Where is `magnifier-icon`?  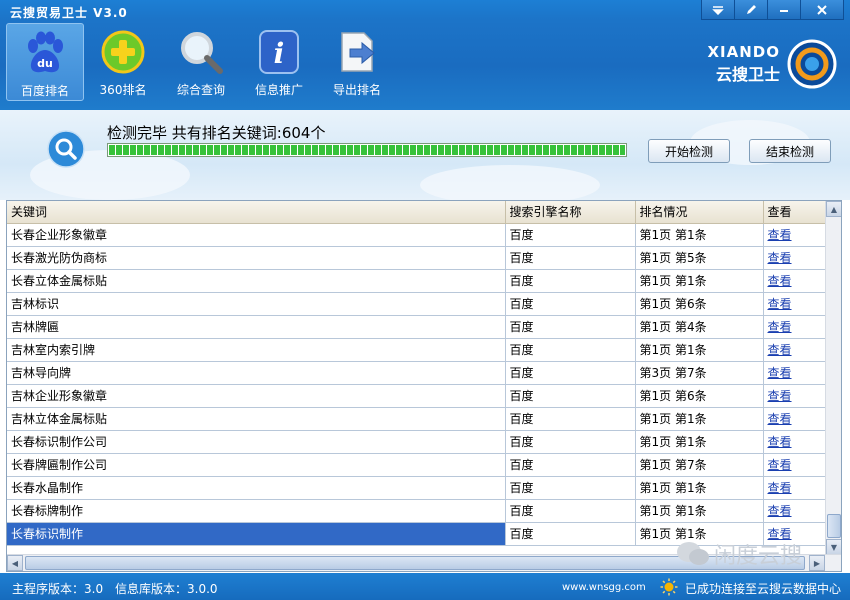 magnifier-icon is located at coordinates (201, 52).